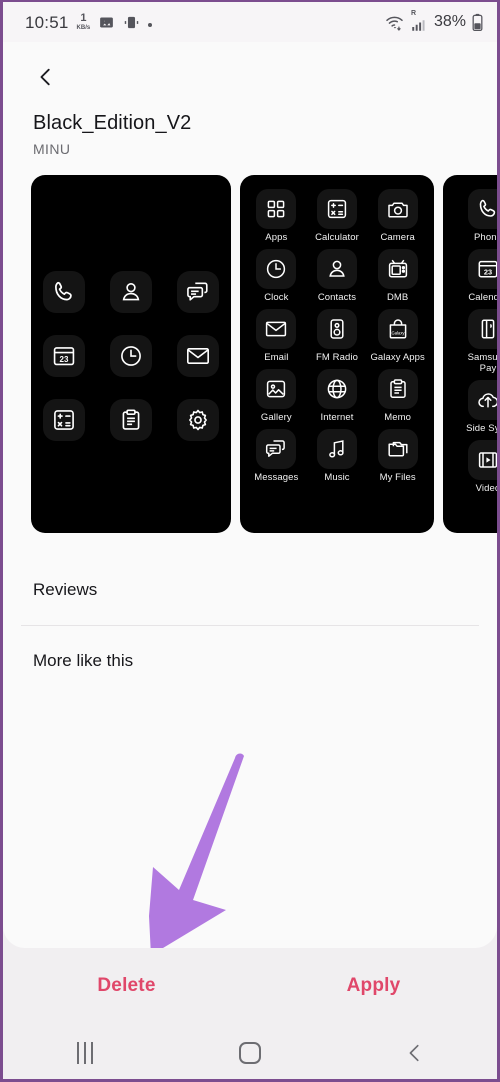  I want to click on status-bar: 10:51 1 KB/s R 38%, so click(250, 22).